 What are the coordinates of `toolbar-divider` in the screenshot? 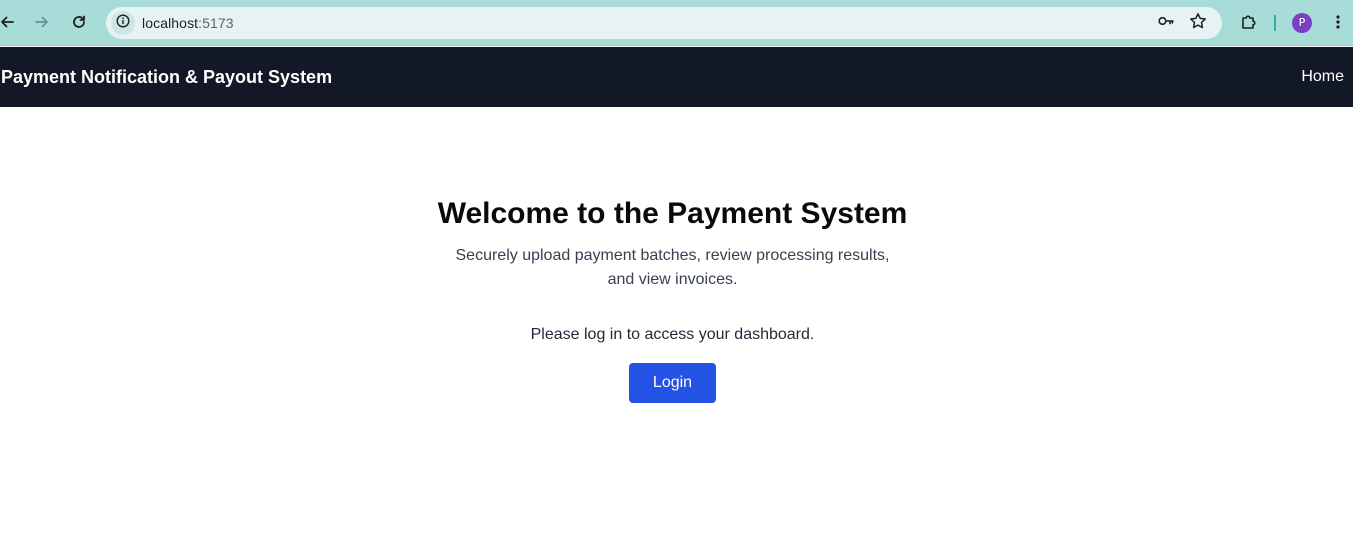 It's located at (1275, 23).